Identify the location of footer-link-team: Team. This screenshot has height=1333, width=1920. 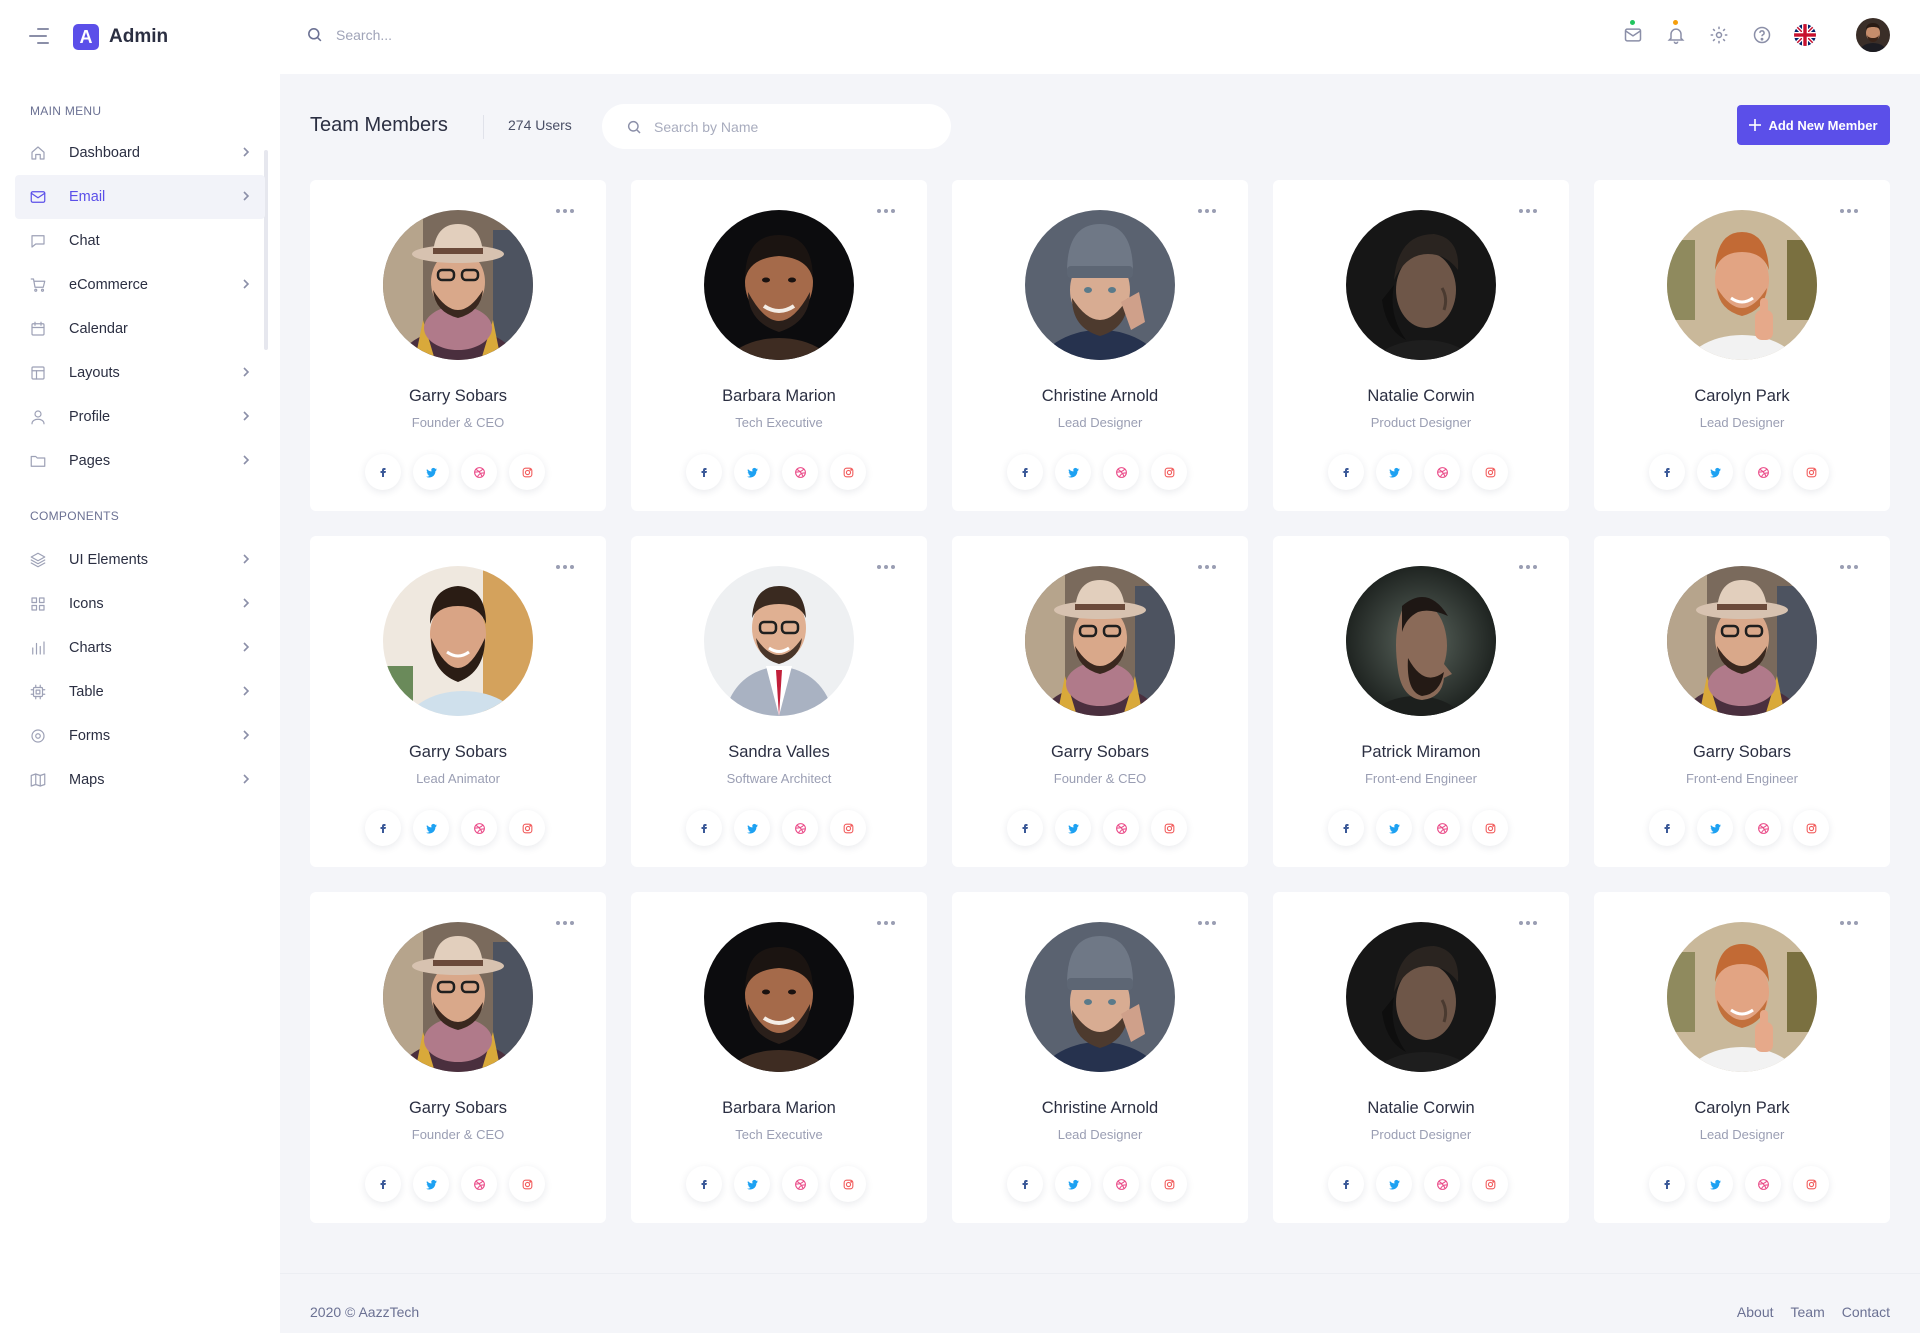
(1808, 1312).